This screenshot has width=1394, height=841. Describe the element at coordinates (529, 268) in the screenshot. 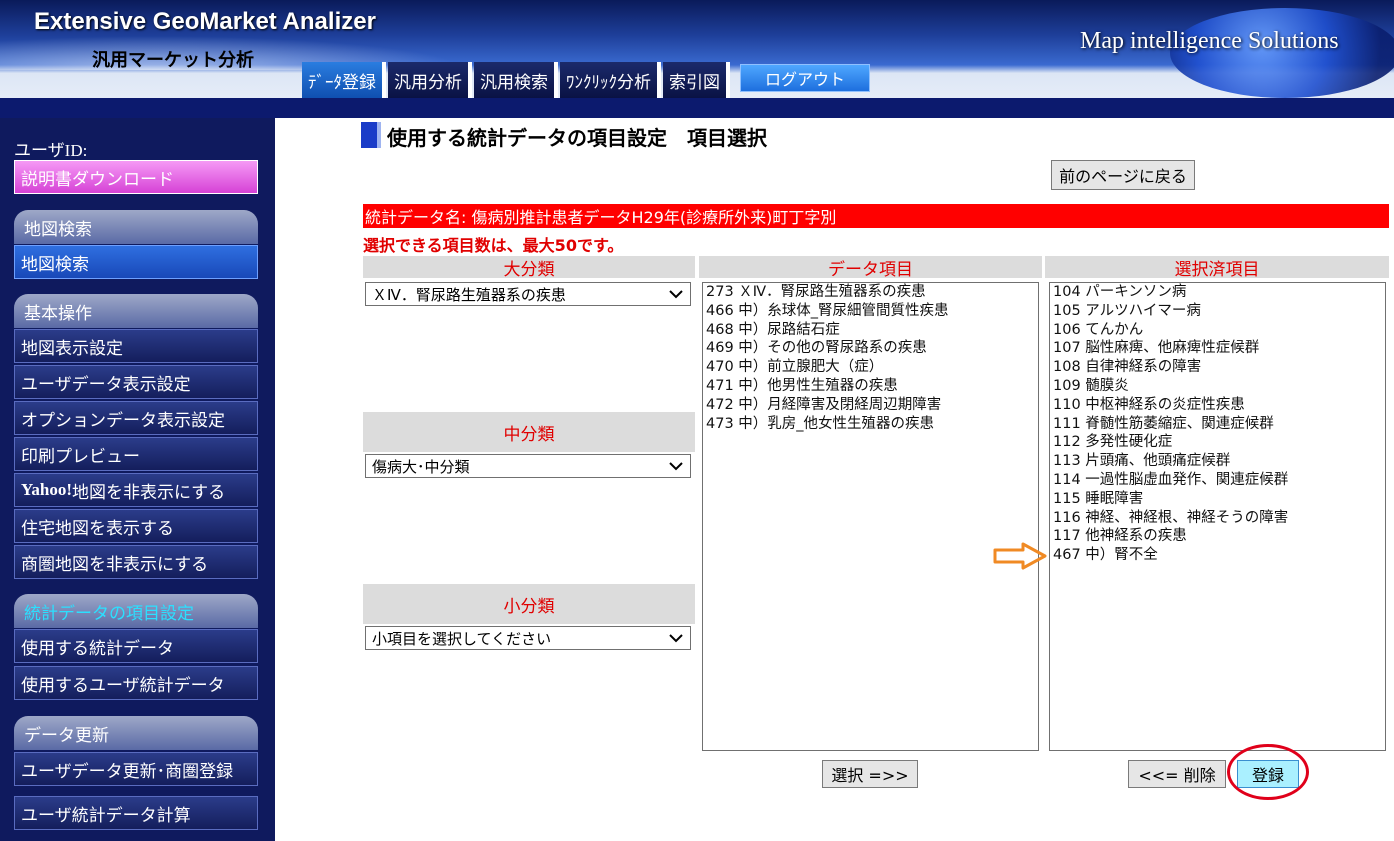

I see `major-category-header: 大分類` at that location.